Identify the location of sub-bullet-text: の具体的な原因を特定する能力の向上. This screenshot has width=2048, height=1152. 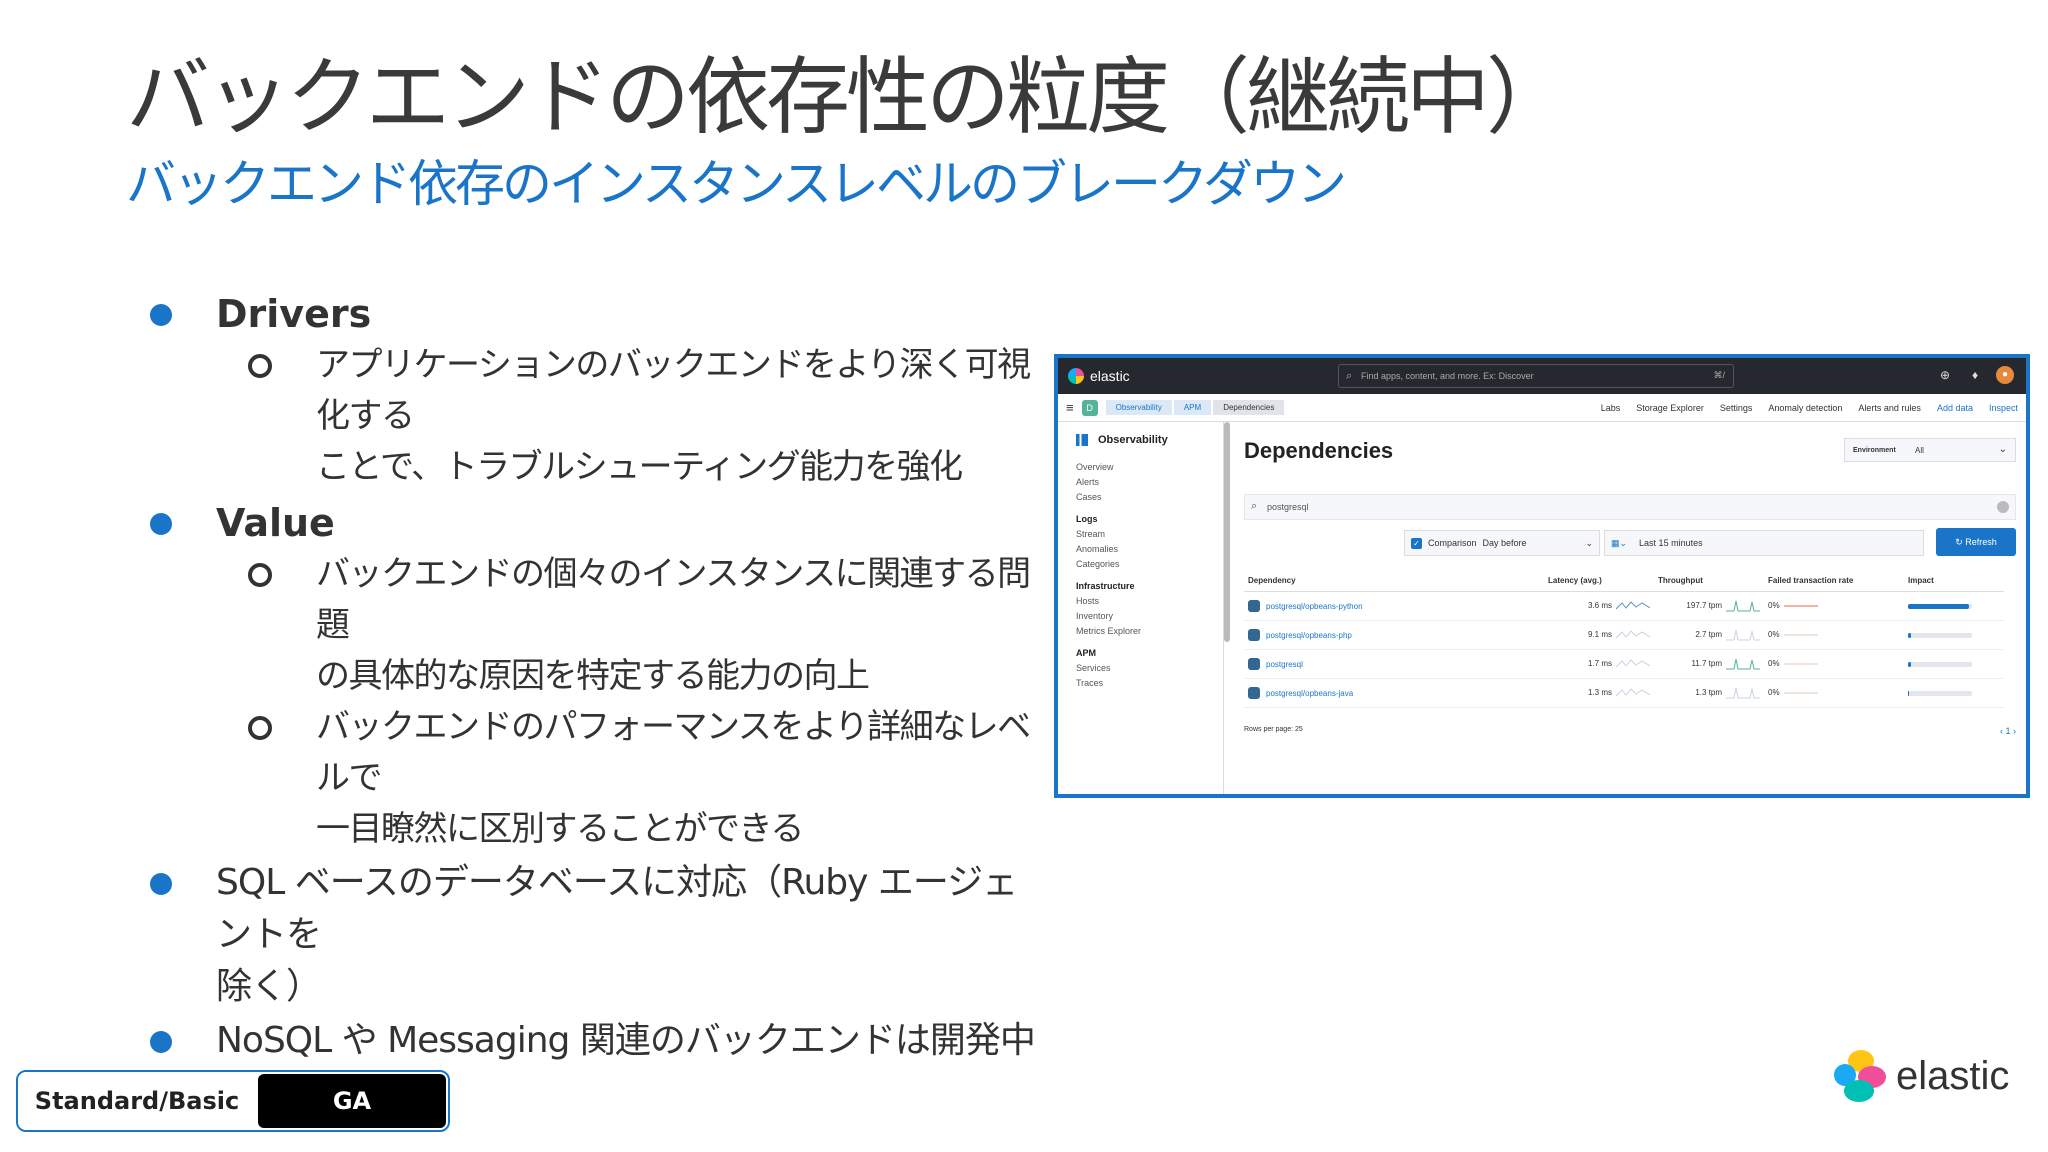
(593, 676).